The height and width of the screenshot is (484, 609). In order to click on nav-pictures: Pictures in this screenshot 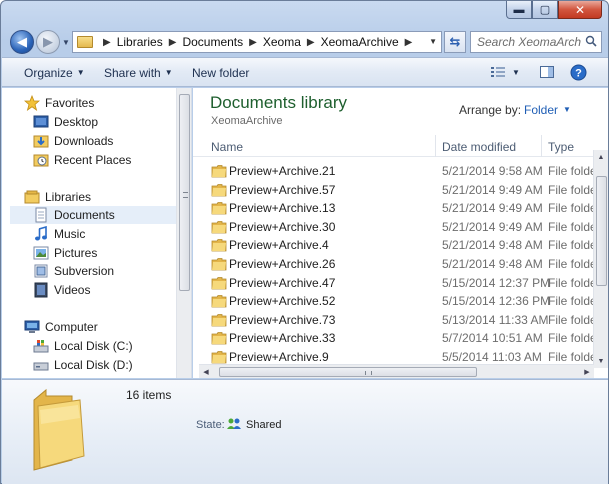, I will do `click(112, 253)`.